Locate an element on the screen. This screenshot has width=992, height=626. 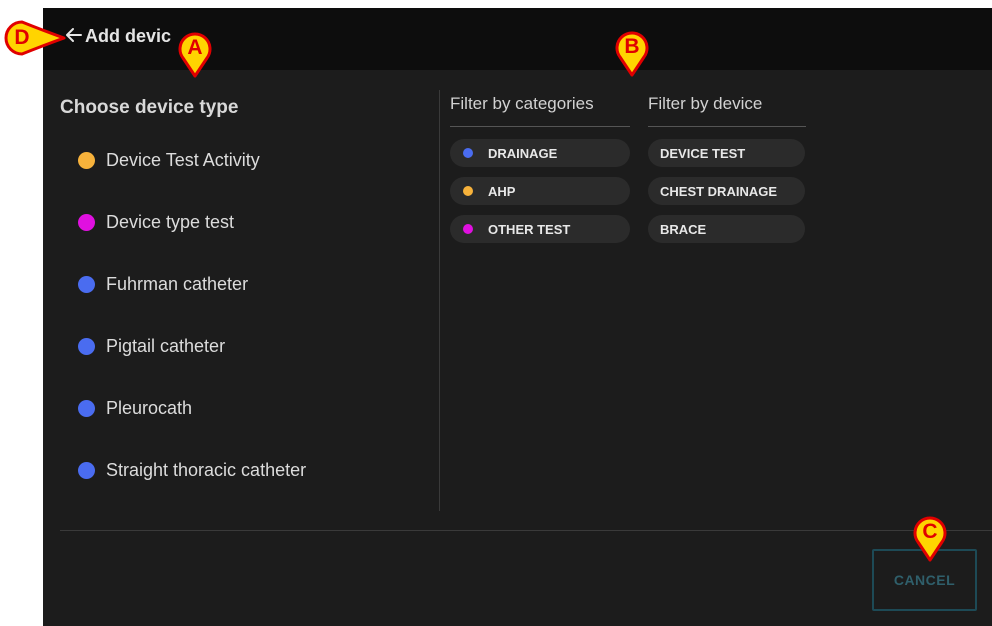
device-type-label: Pleurocath is located at coordinates (149, 407).